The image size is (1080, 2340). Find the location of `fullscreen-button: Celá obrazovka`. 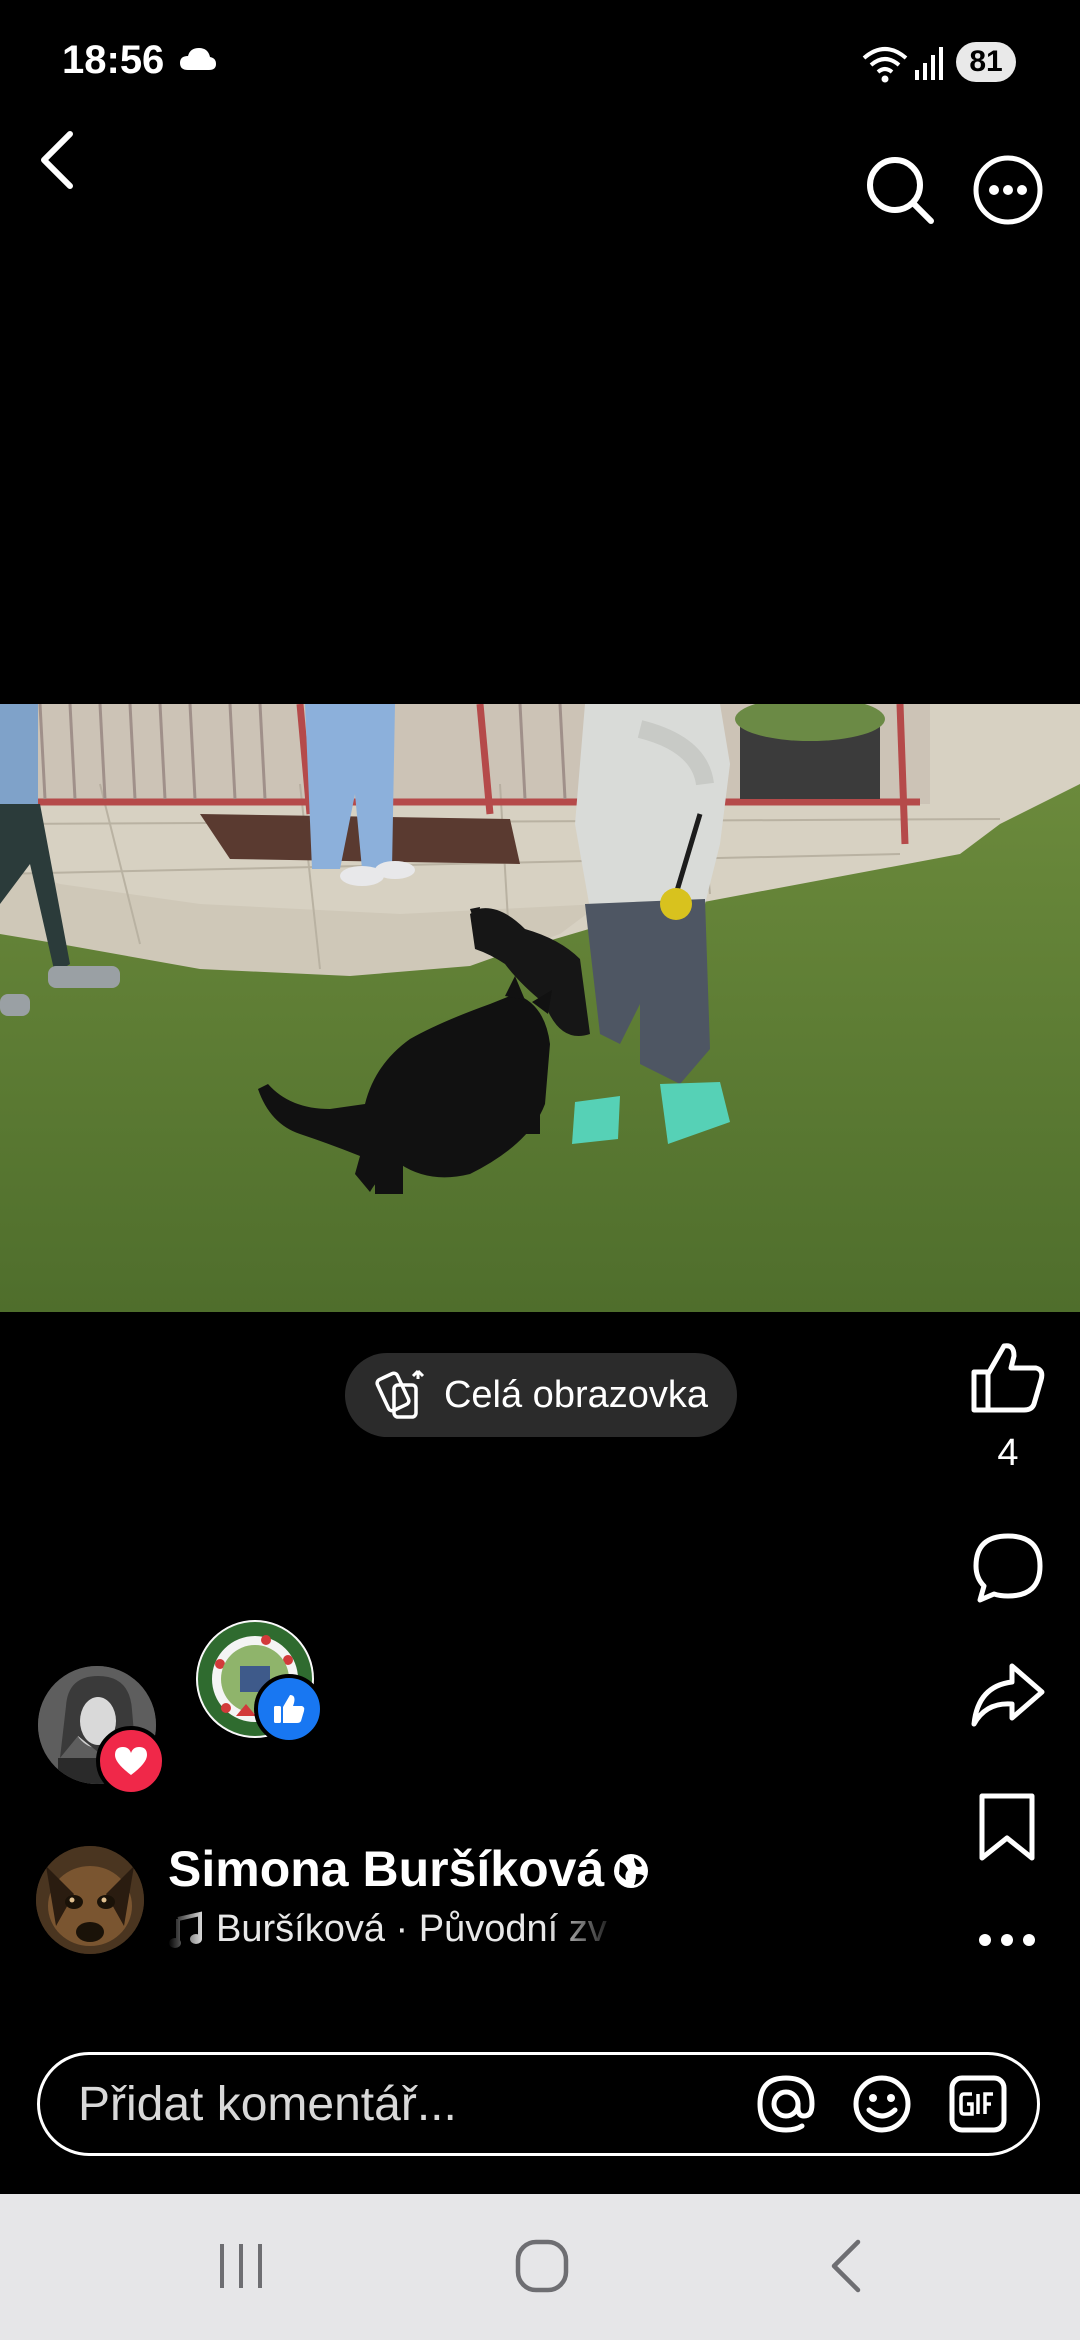

fullscreen-button: Celá obrazovka is located at coordinates (541, 1395).